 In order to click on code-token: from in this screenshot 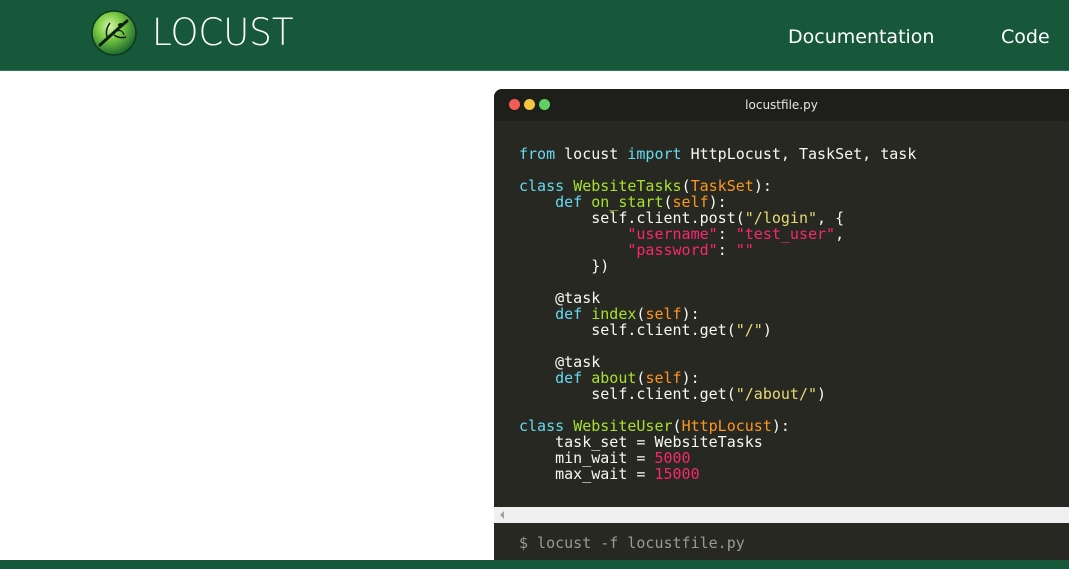, I will do `click(537, 154)`.